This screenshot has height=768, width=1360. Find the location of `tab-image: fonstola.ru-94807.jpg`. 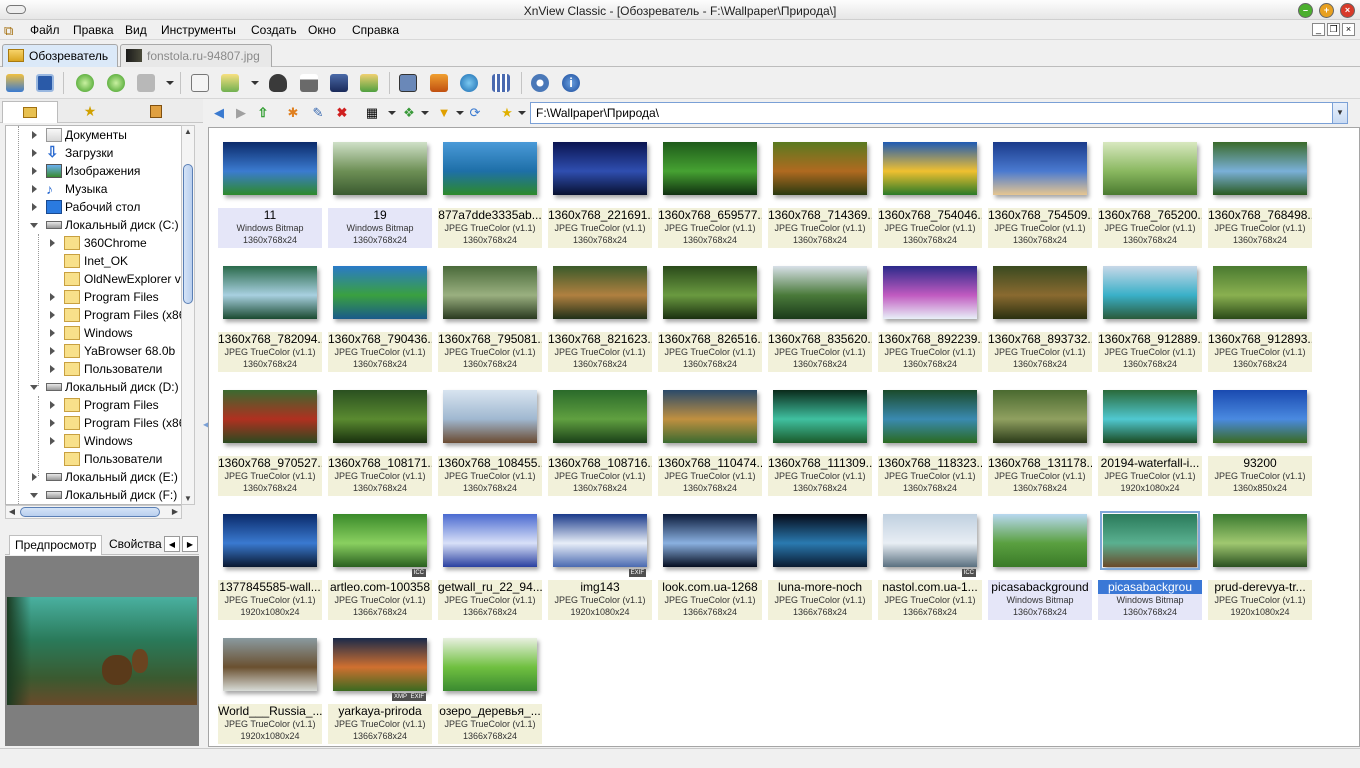

tab-image: fonstola.ru-94807.jpg is located at coordinates (196, 55).